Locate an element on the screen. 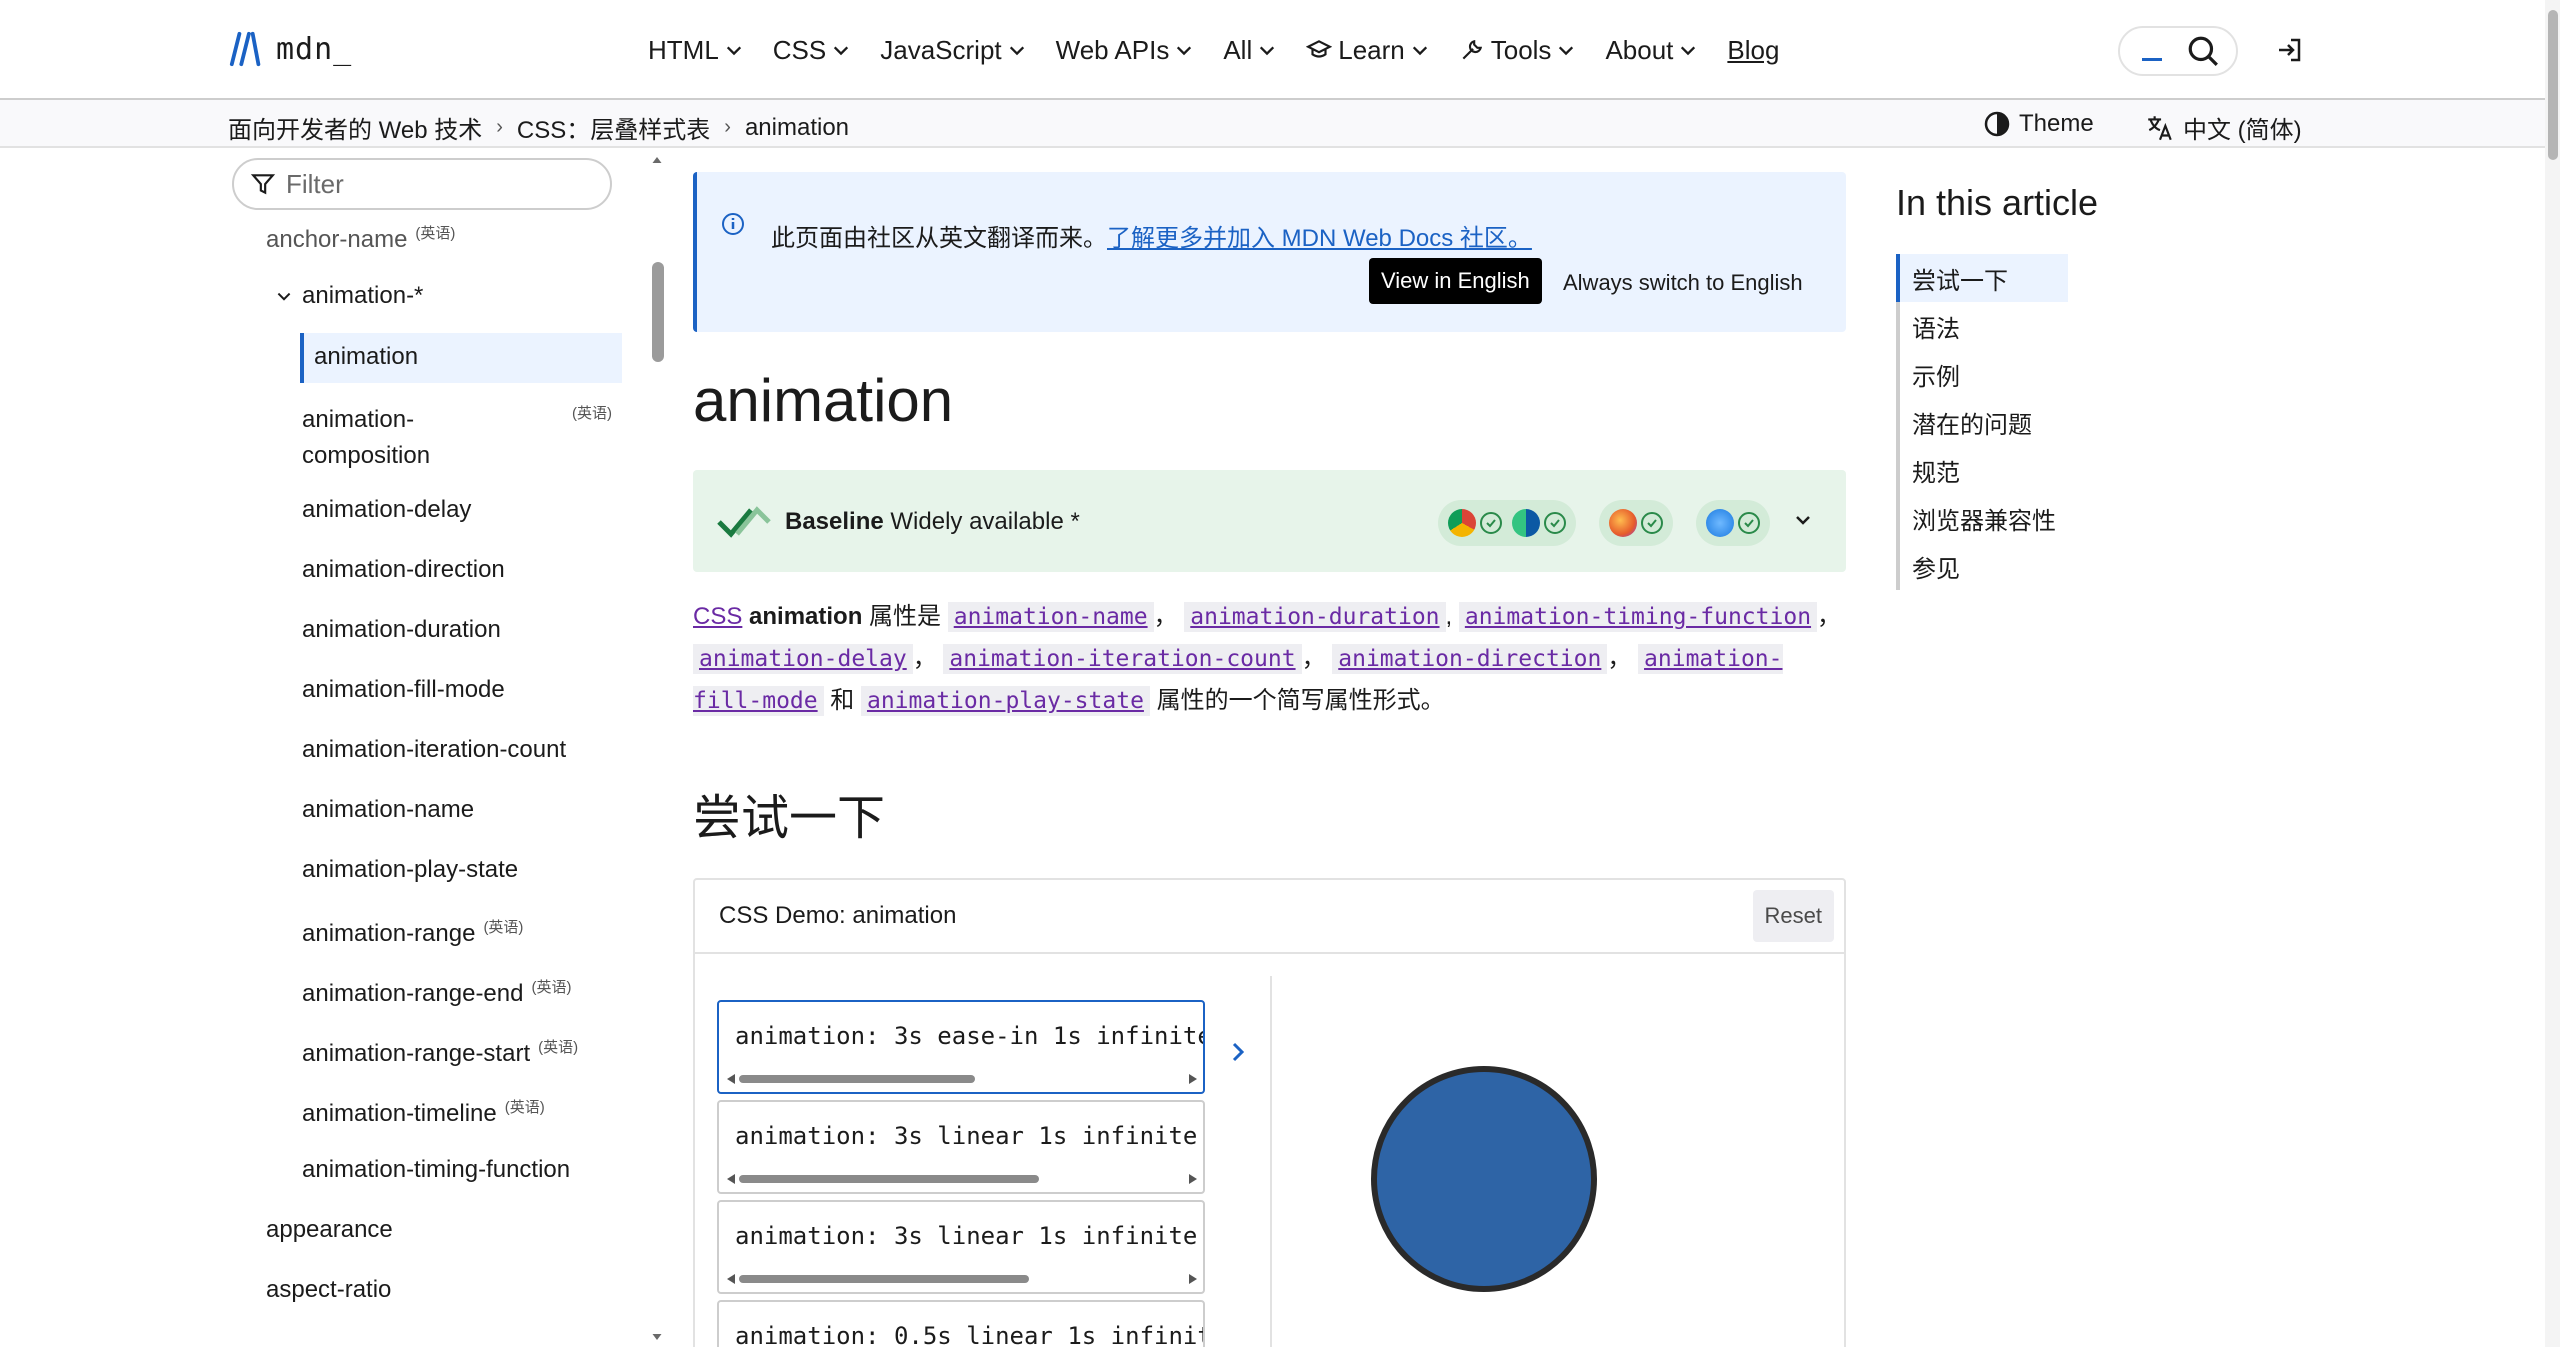 Image resolution: width=2560 pixels, height=1347 pixels. breadcrumb-item-animation: animation is located at coordinates (797, 128).